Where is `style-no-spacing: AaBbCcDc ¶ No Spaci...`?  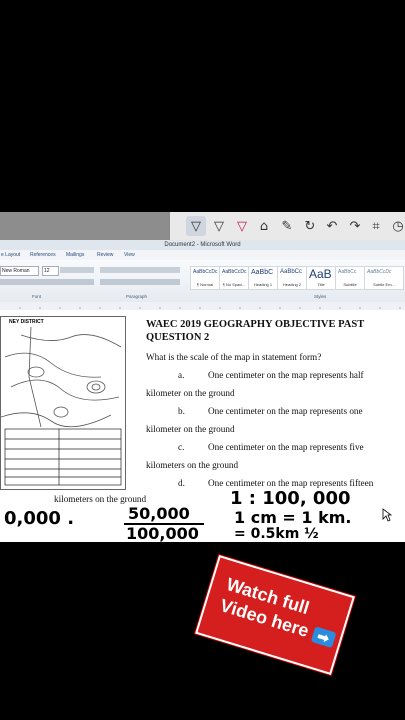
style-no-spacing: AaBbCcDc ¶ No Spaci... is located at coordinates (234, 278).